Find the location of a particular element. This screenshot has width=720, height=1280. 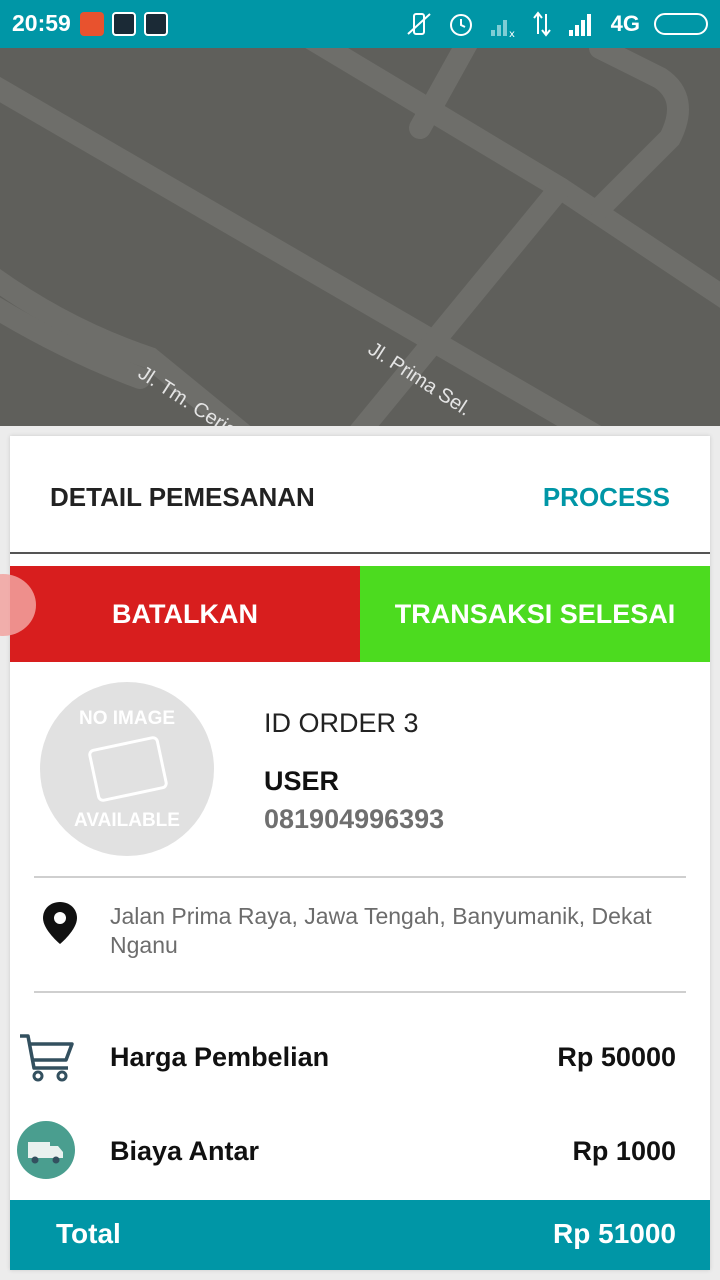

page-title: DETAIL PEMESANAN is located at coordinates (182, 497).